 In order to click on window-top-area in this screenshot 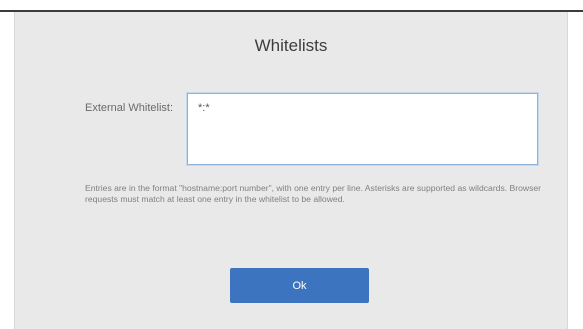, I will do `click(291, 5)`.